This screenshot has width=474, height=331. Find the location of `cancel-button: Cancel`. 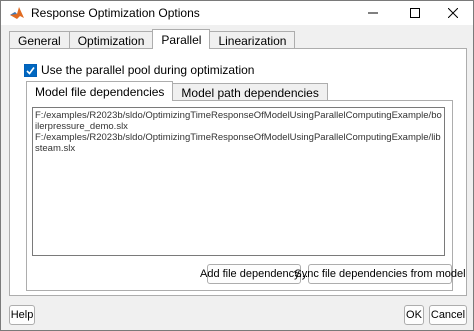

cancel-button: Cancel is located at coordinates (448, 315).